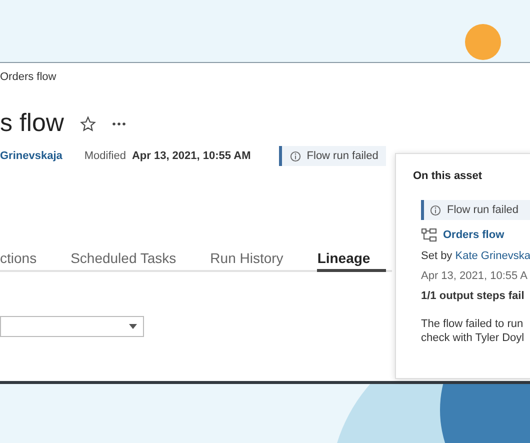  I want to click on tab: Scheduled Tasks, so click(123, 261).